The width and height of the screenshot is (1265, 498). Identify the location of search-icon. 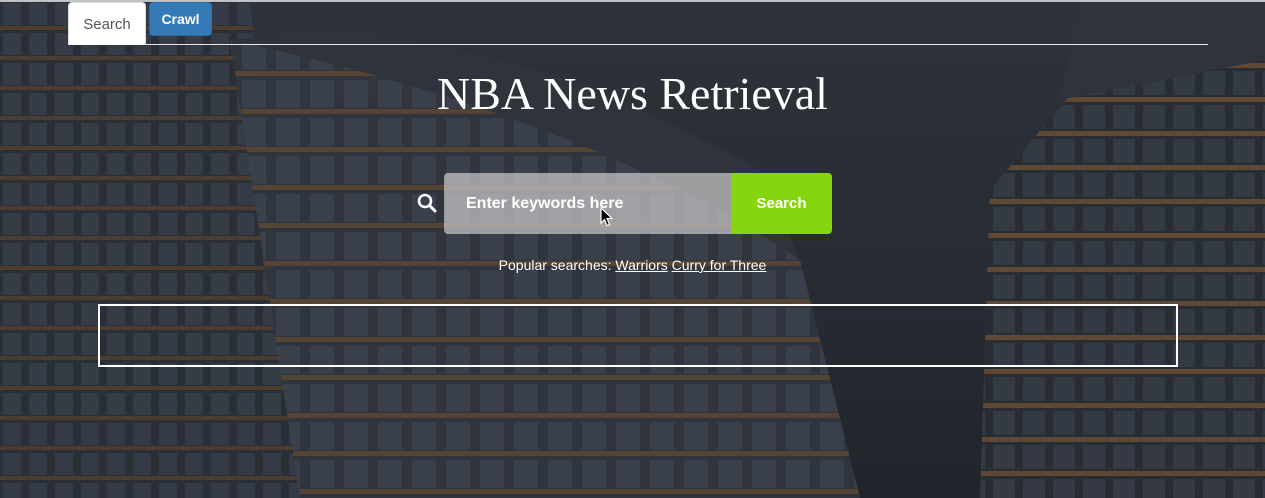
(427, 203).